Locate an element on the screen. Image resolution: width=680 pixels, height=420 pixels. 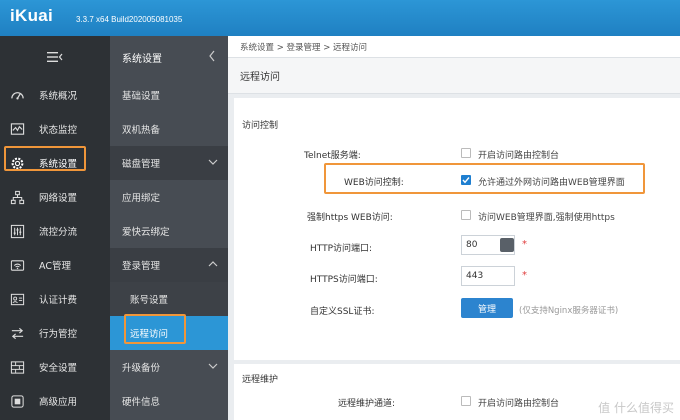
submenu-item-hot-standby: 双机热备 is located at coordinates (169, 129).